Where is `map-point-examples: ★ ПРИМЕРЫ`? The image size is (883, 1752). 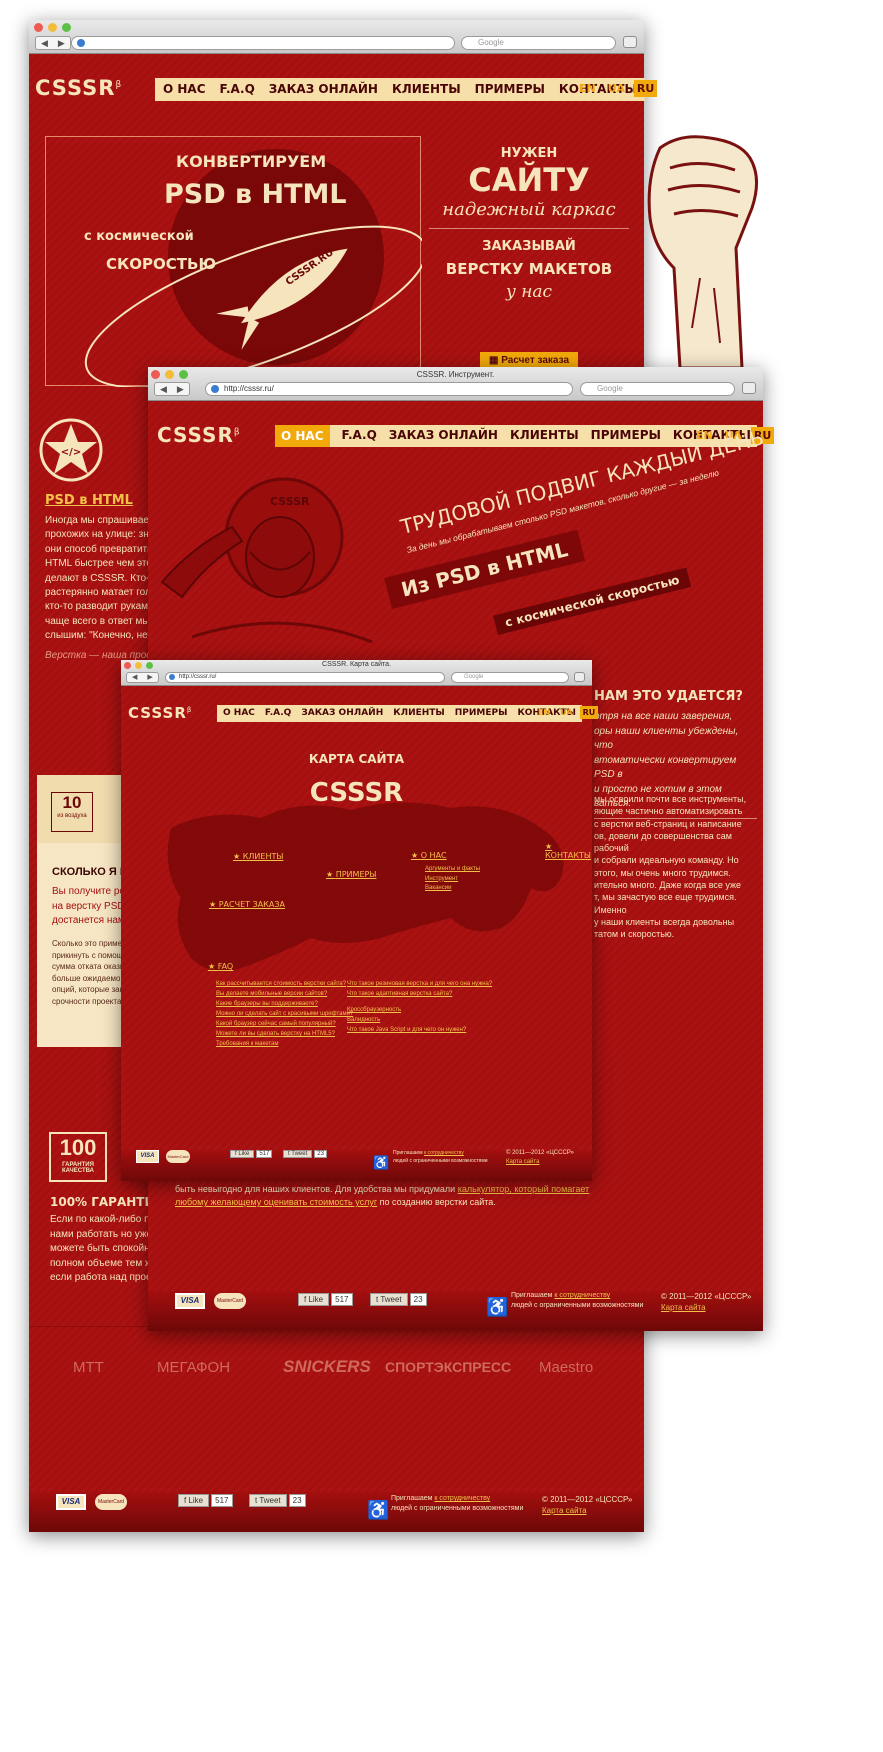 map-point-examples: ★ ПРИМЕРЫ is located at coordinates (351, 874).